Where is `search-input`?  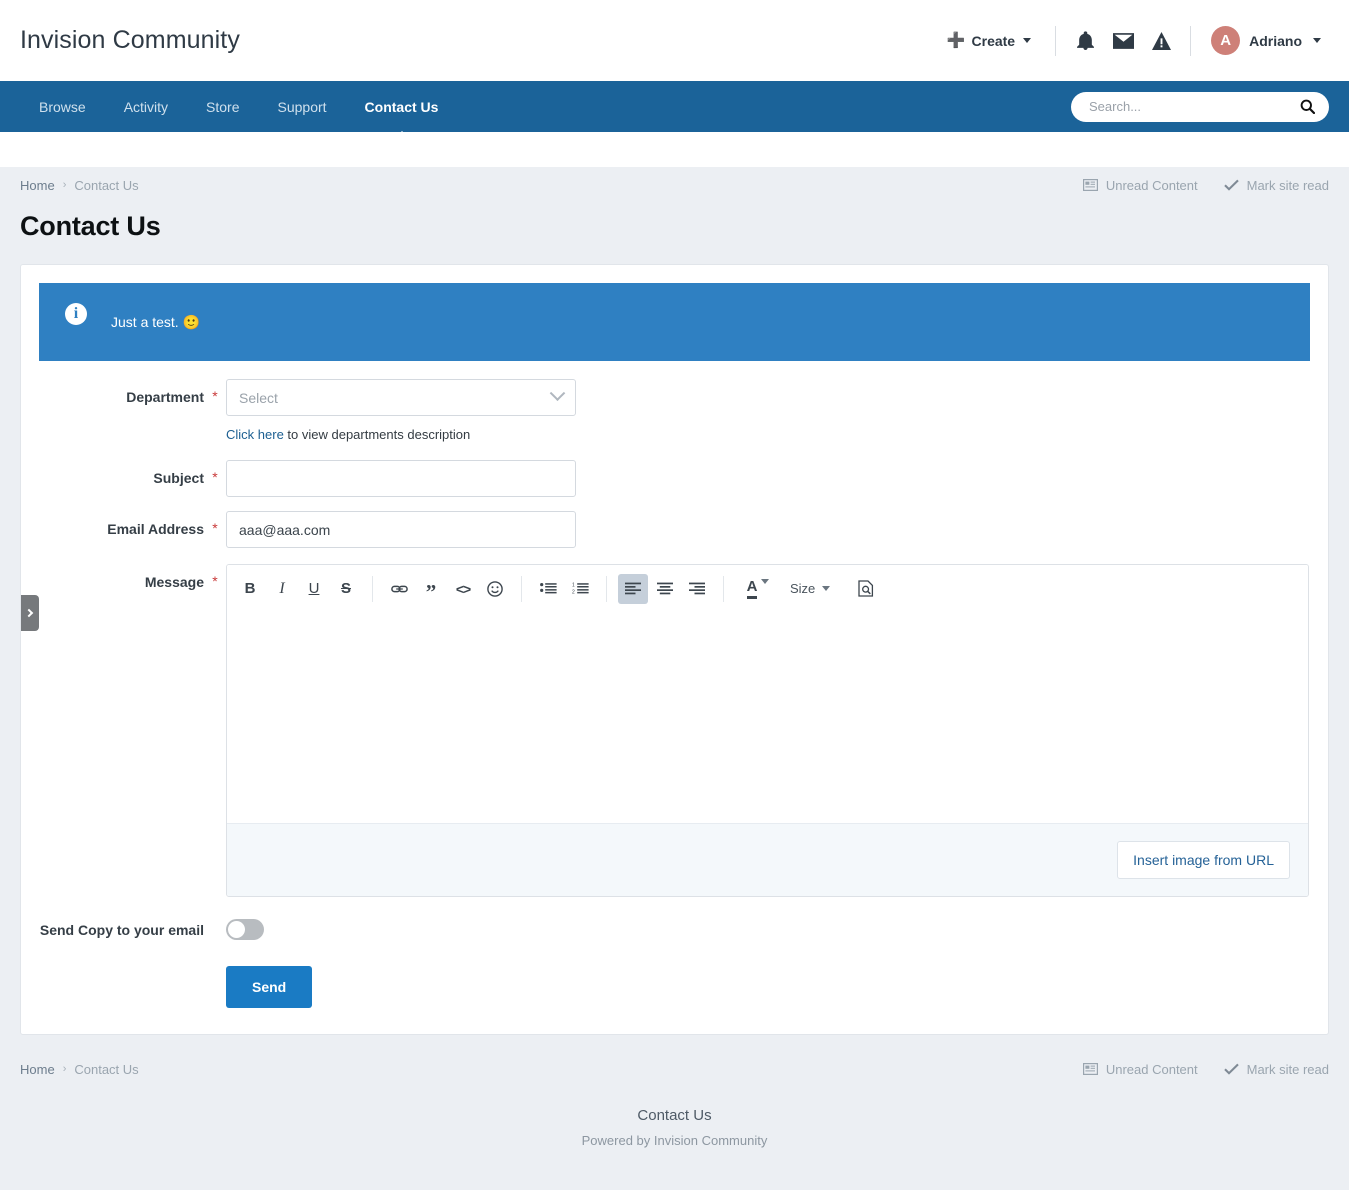 search-input is located at coordinates (1192, 106).